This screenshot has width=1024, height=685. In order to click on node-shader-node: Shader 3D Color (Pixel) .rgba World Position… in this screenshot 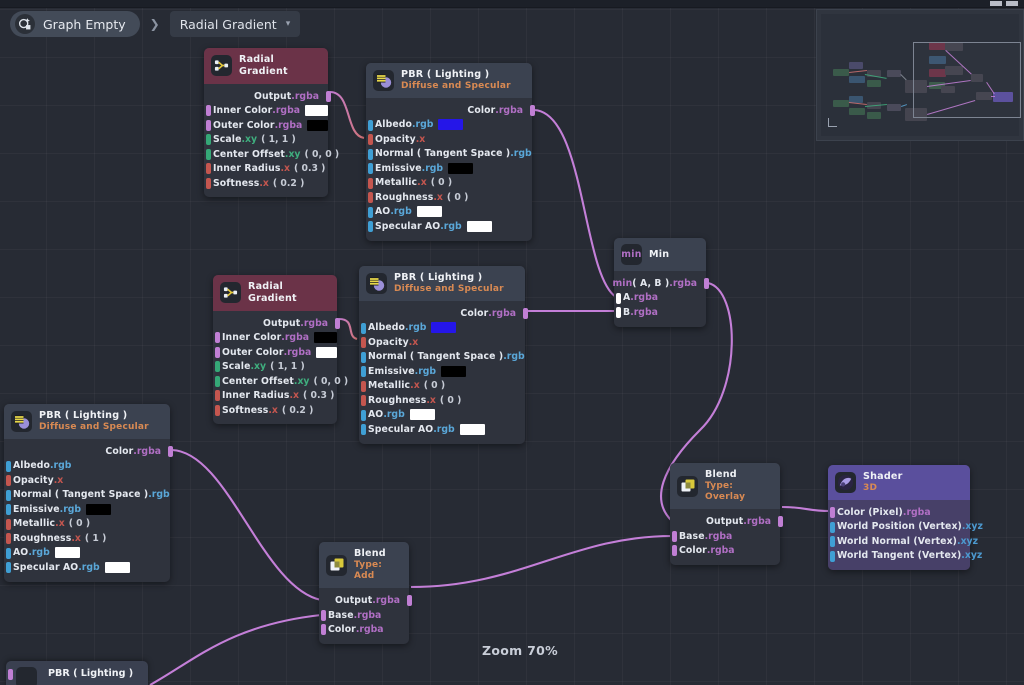, I will do `click(905, 518)`.